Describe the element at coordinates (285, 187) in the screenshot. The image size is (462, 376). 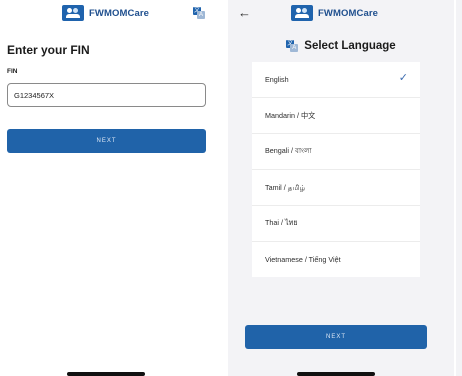
I see `language-label: Tamil / தமிழ்` at that location.